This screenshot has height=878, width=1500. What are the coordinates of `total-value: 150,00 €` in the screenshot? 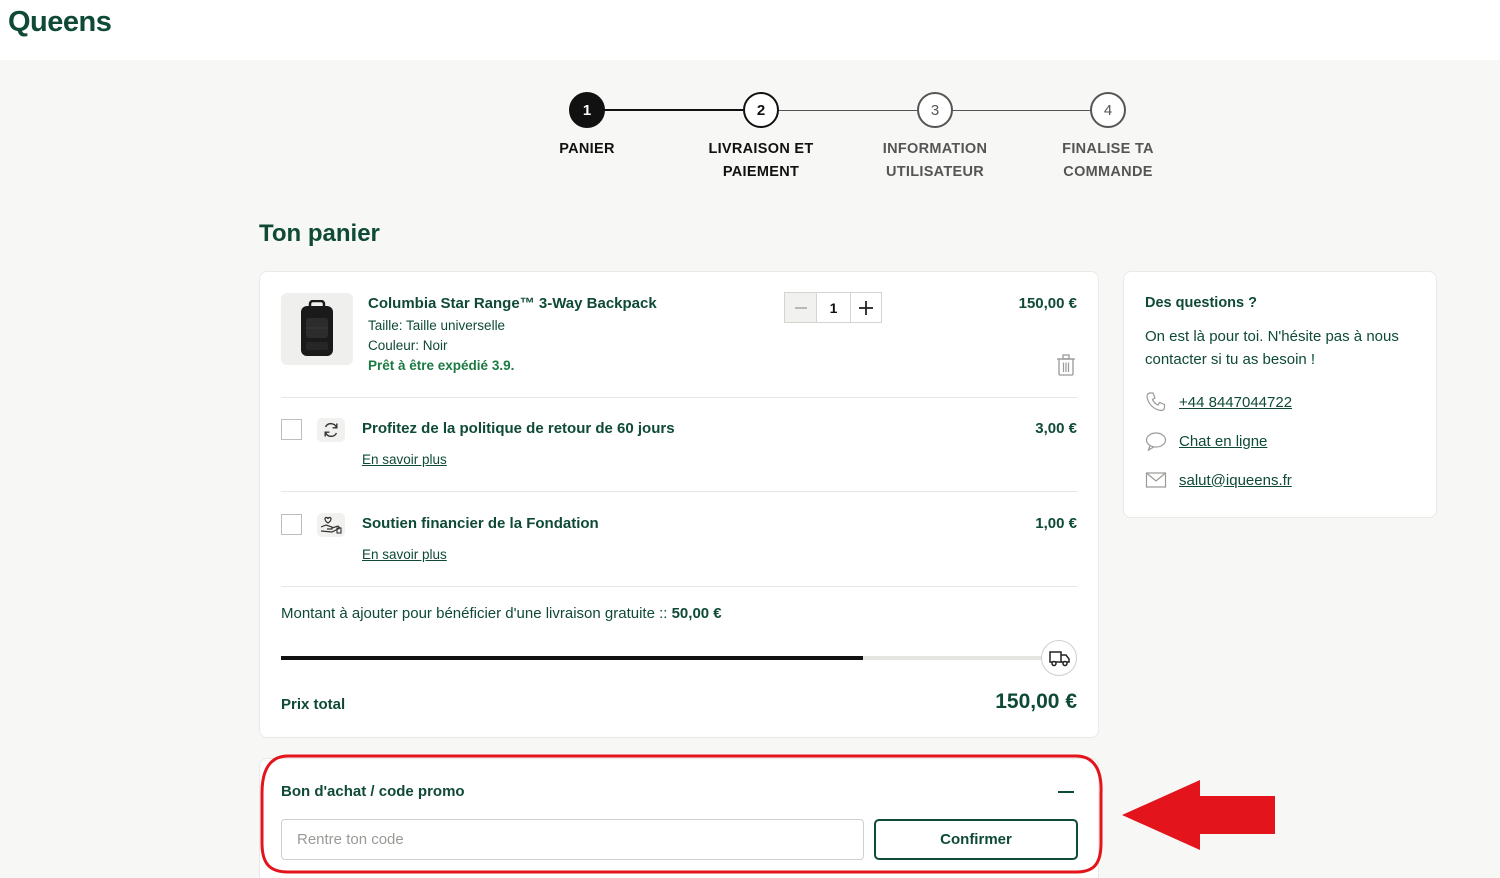 It's located at (1036, 701).